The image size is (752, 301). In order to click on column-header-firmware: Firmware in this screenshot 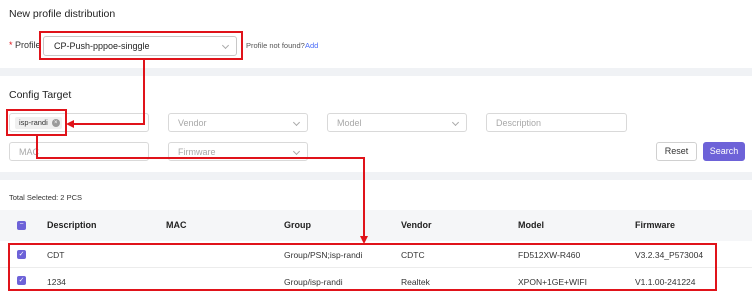, I will do `click(655, 225)`.